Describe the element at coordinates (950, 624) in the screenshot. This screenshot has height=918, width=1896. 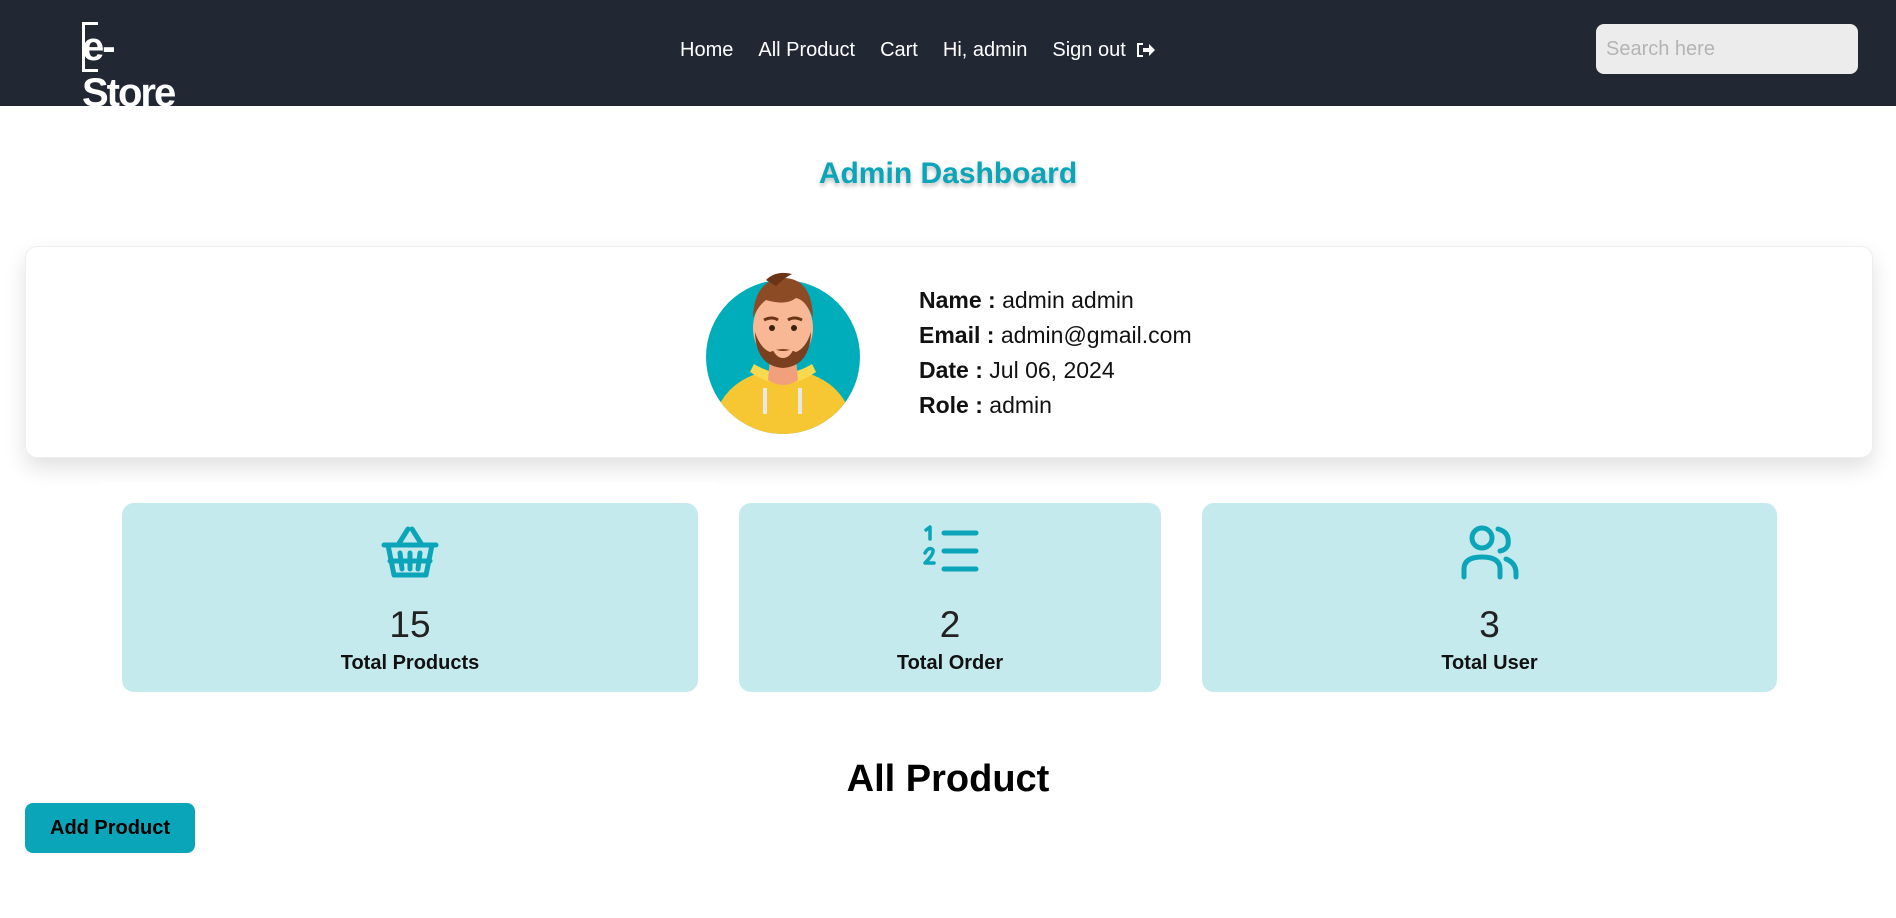
I see `stat-value: 2` at that location.